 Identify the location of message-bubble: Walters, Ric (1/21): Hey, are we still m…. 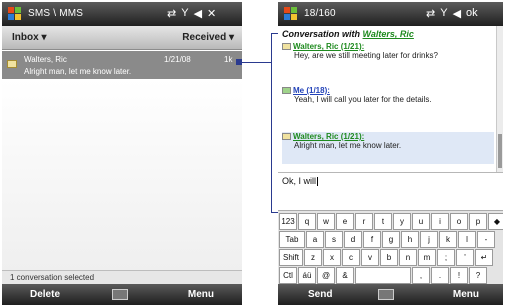
(388, 51).